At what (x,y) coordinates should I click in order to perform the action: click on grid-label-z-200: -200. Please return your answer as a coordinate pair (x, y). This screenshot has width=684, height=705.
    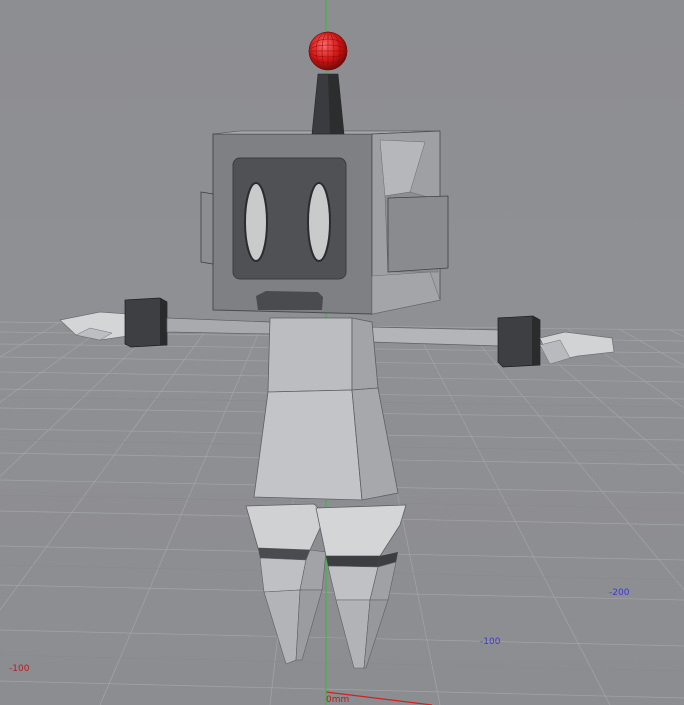
    Looking at the image, I should click on (619, 593).